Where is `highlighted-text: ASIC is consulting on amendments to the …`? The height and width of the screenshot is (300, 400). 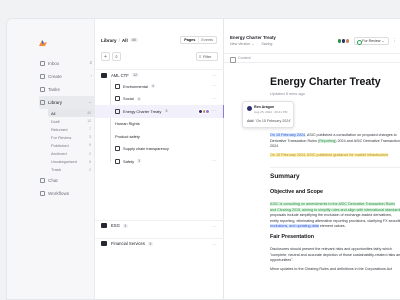 highlighted-text: ASIC is consulting on amendments to the … is located at coordinates (333, 204).